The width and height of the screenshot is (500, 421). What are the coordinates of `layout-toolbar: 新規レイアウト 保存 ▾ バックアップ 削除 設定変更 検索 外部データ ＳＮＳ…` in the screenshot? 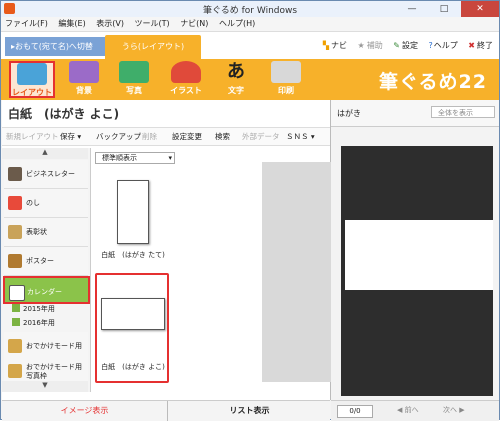 It's located at (166, 136).